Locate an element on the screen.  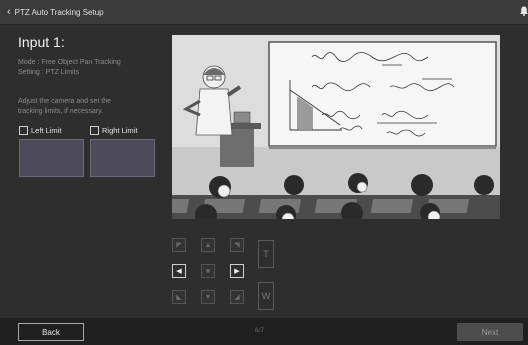
zoom-tele-button: T is located at coordinates (266, 254).